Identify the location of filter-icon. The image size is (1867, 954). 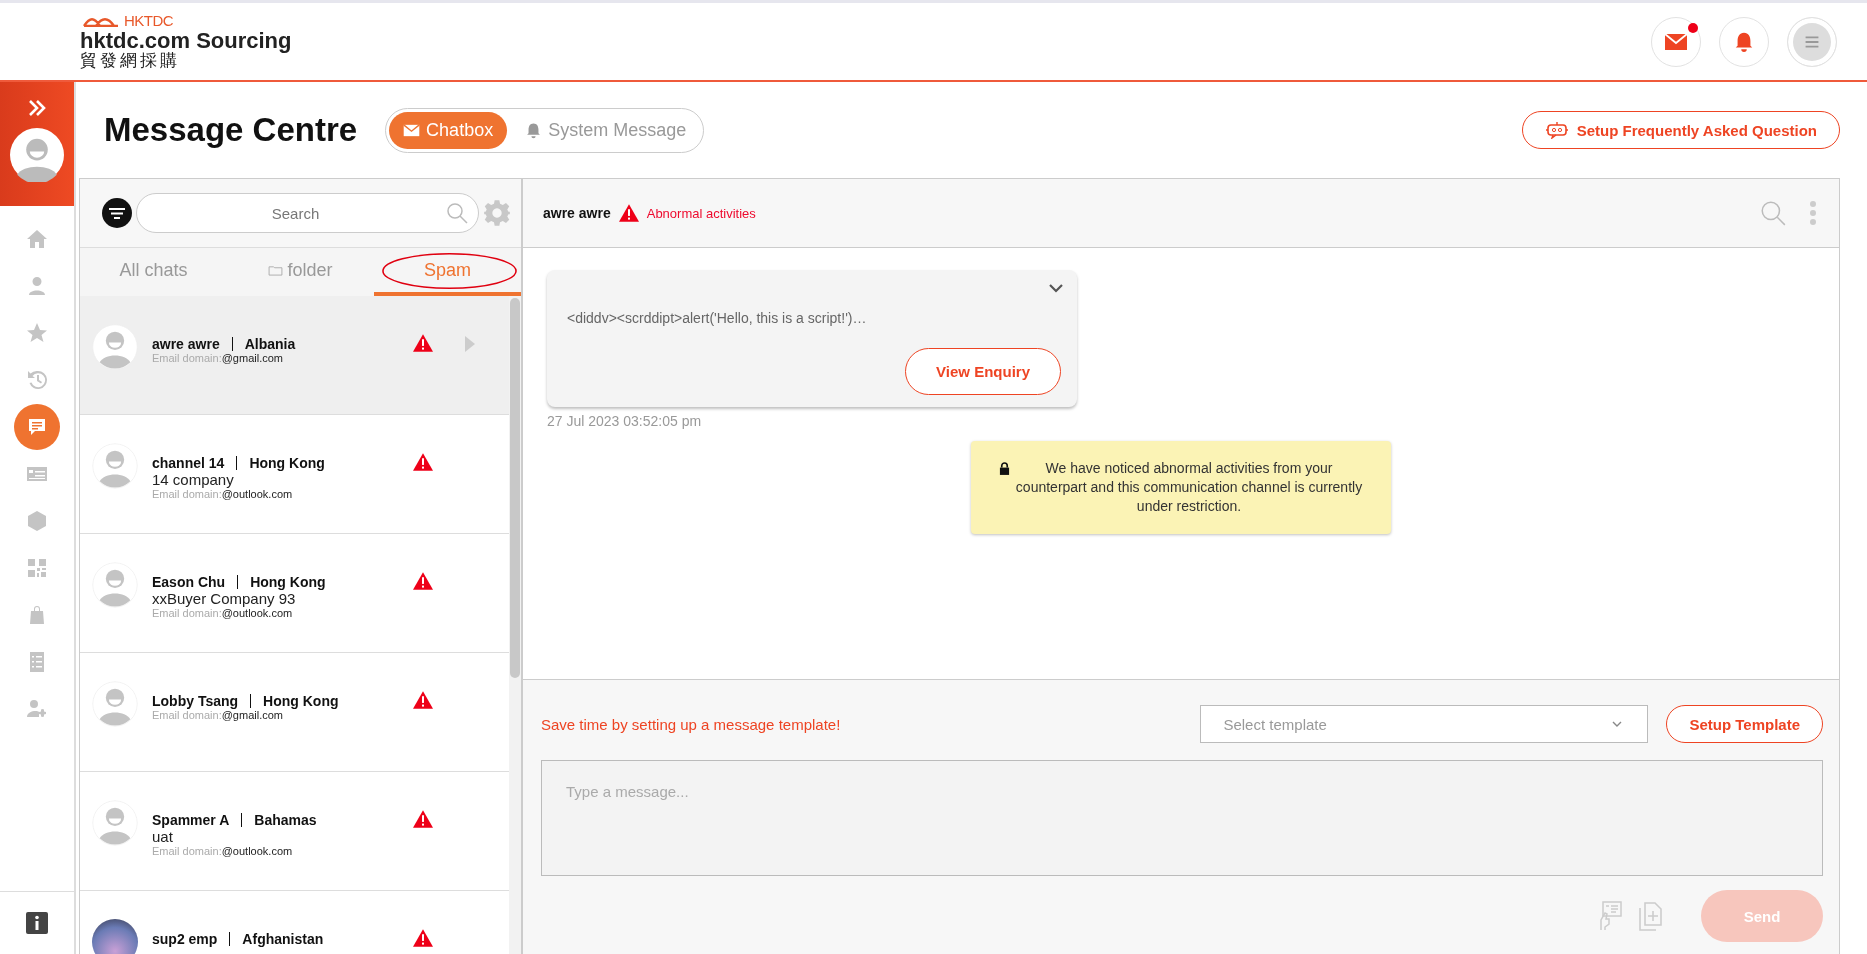
(117, 213).